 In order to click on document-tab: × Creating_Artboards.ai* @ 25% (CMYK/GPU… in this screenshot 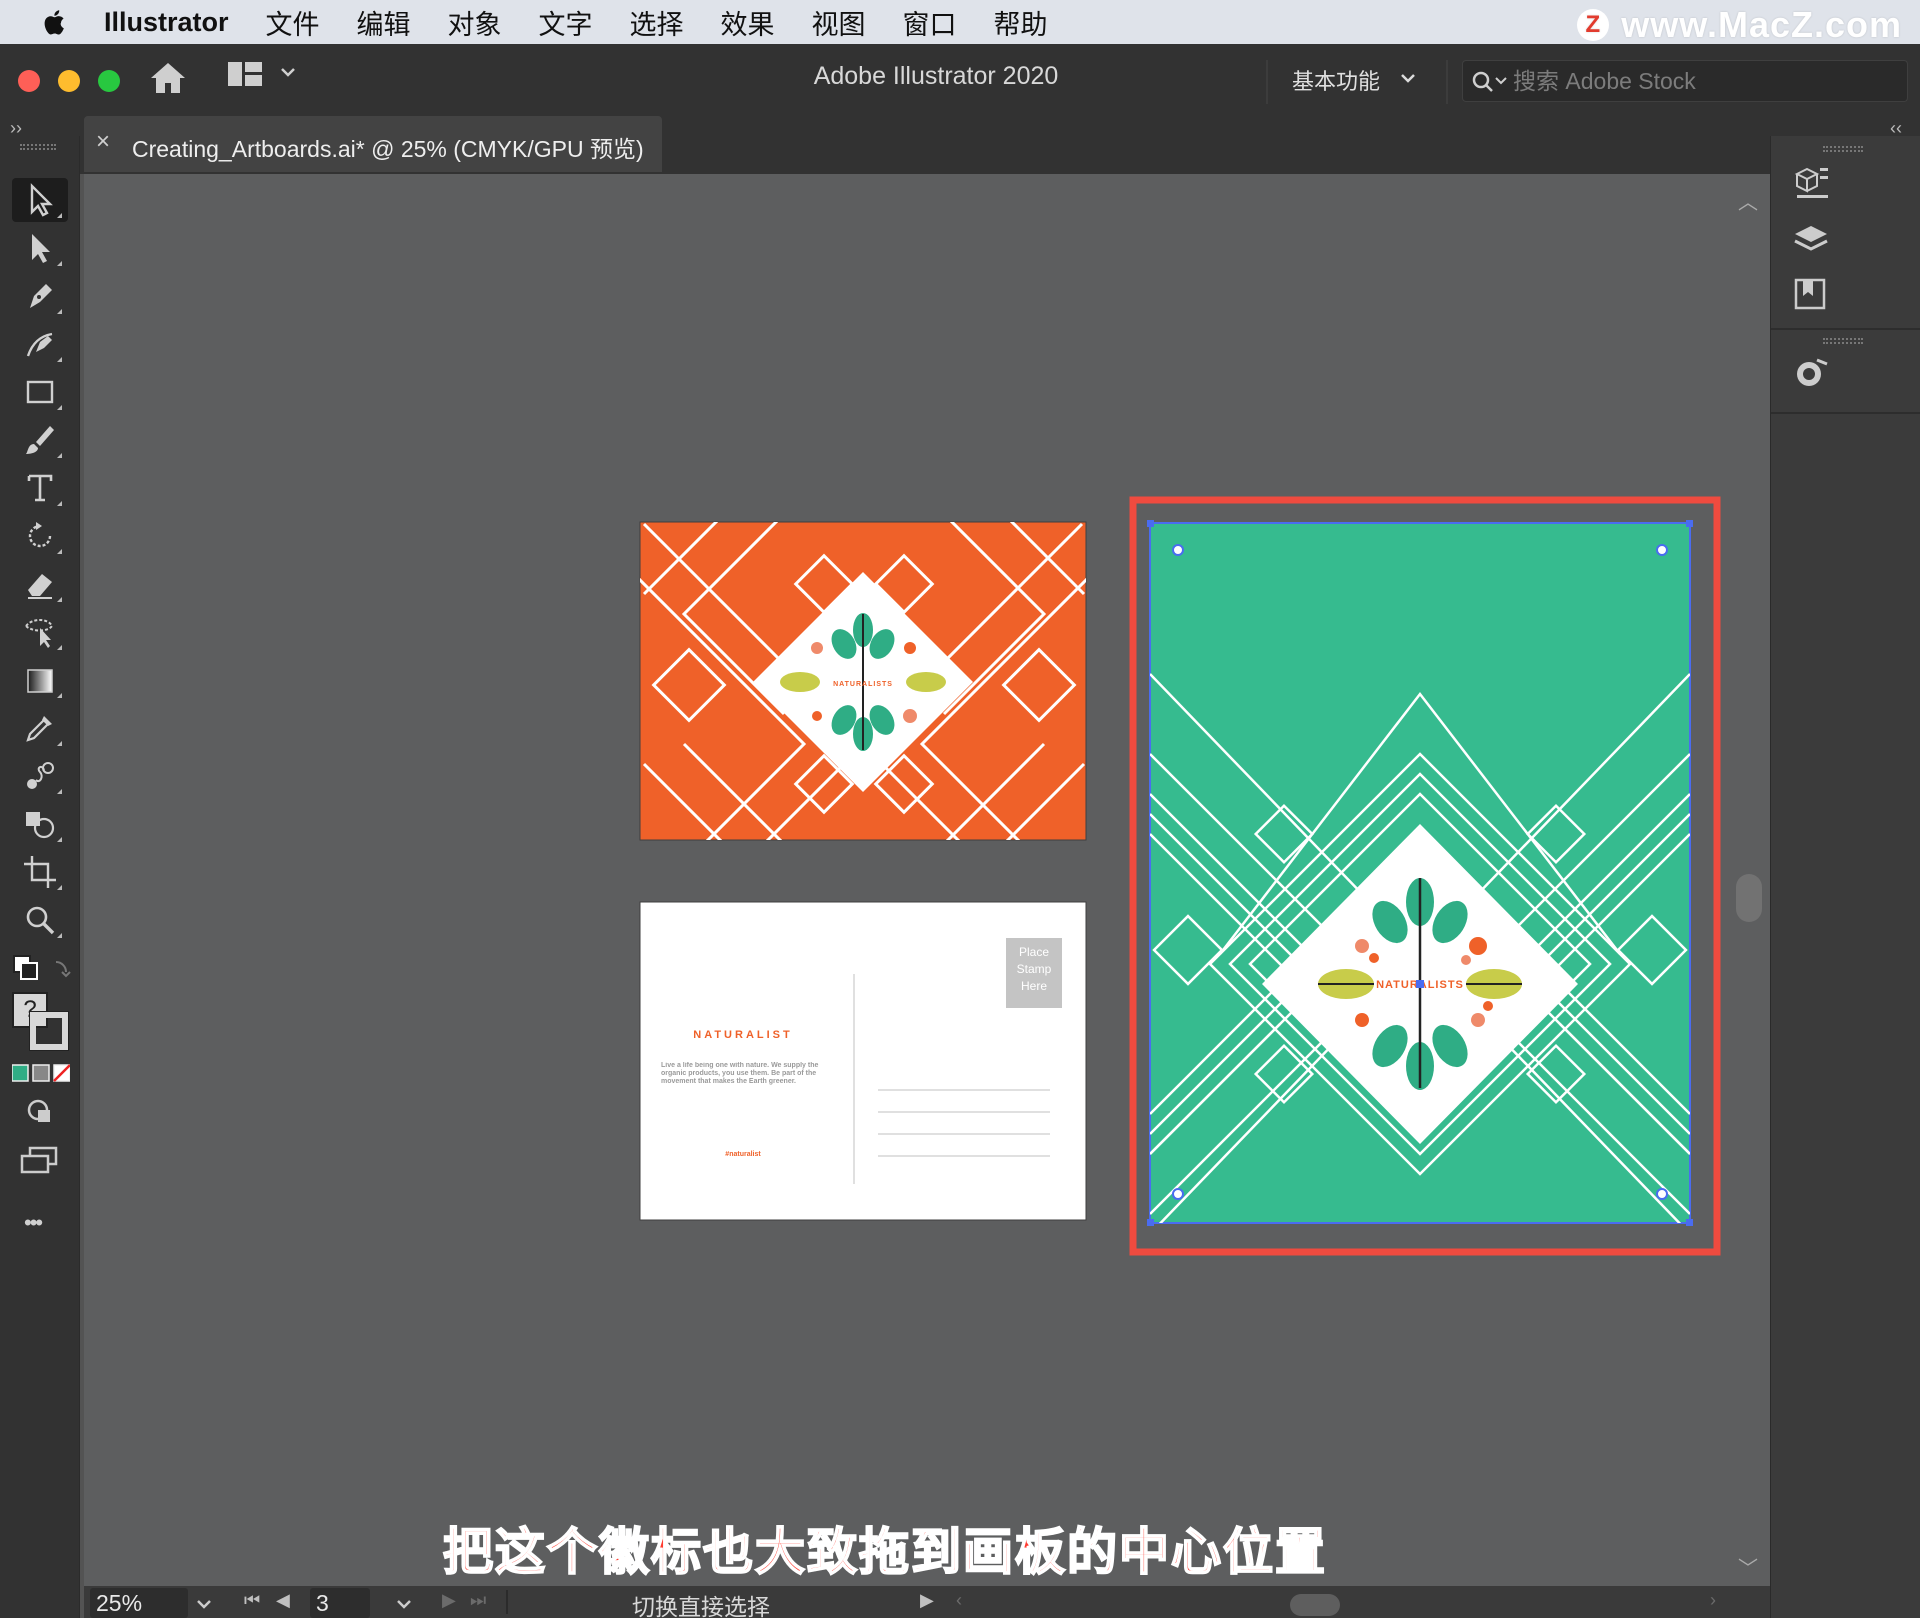, I will do `click(373, 144)`.